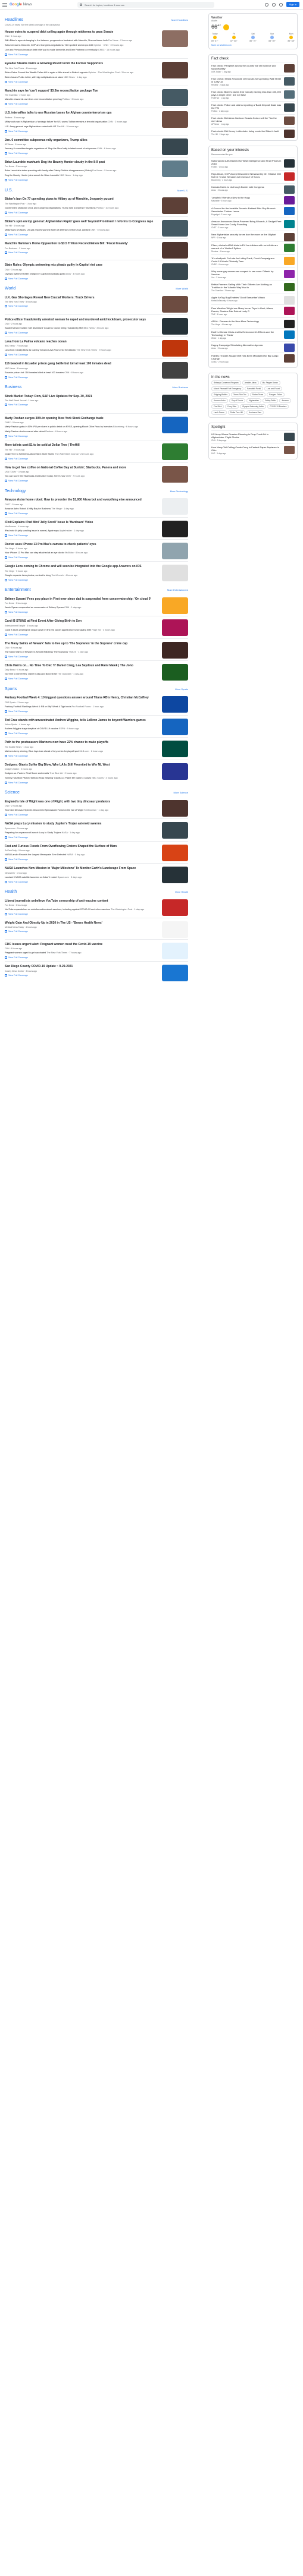  Describe the element at coordinates (266, 4) in the screenshot. I see `help-icon` at that location.